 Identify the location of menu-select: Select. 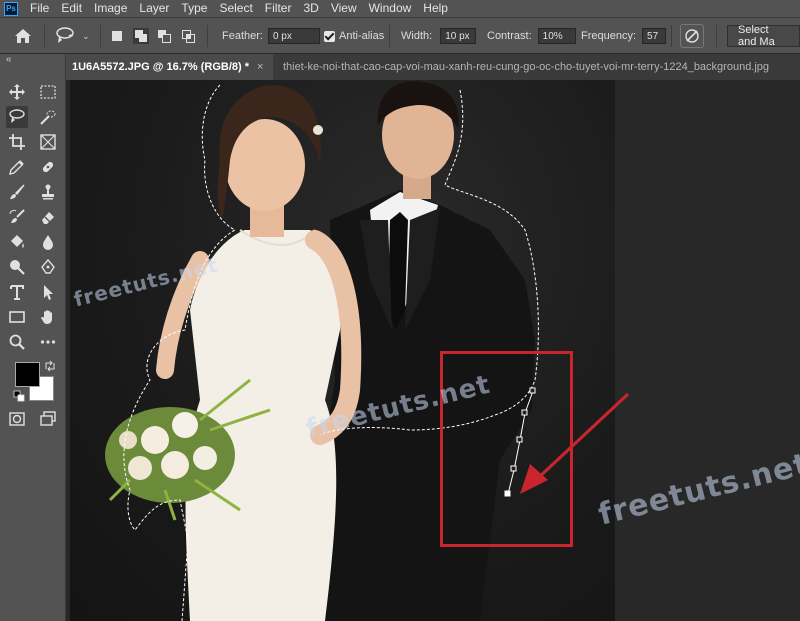
(235, 8).